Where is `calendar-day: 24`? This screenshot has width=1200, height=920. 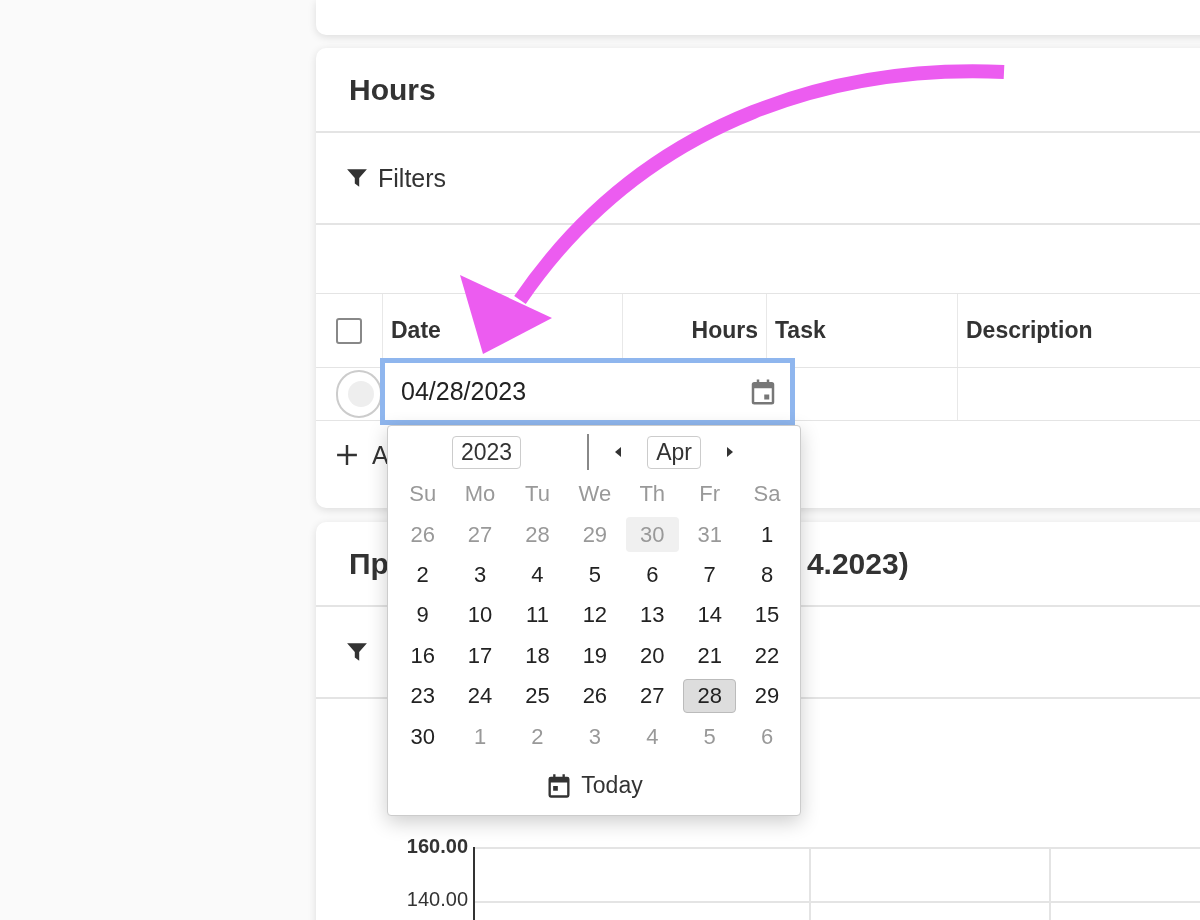
calendar-day: 24 is located at coordinates (480, 696).